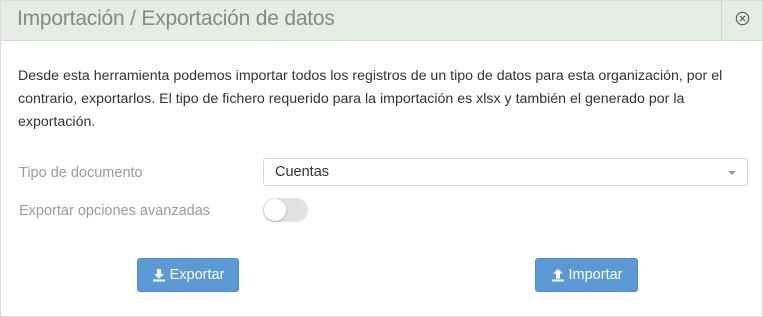  I want to click on export-button: Exportar, so click(188, 275).